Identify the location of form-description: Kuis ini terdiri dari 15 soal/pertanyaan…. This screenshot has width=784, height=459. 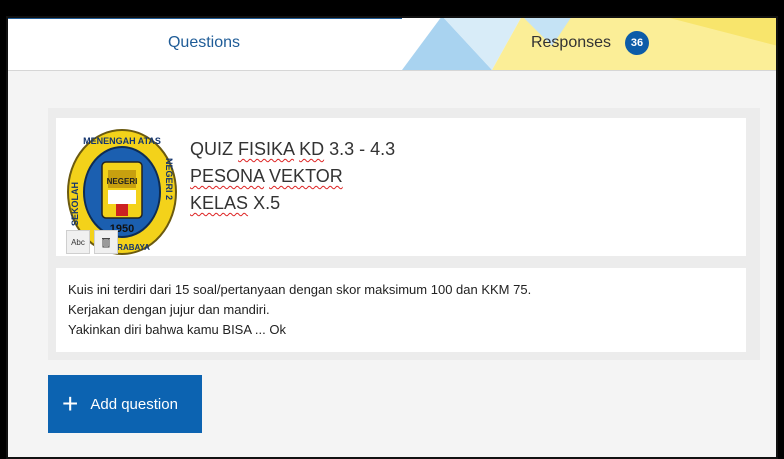
(299, 310).